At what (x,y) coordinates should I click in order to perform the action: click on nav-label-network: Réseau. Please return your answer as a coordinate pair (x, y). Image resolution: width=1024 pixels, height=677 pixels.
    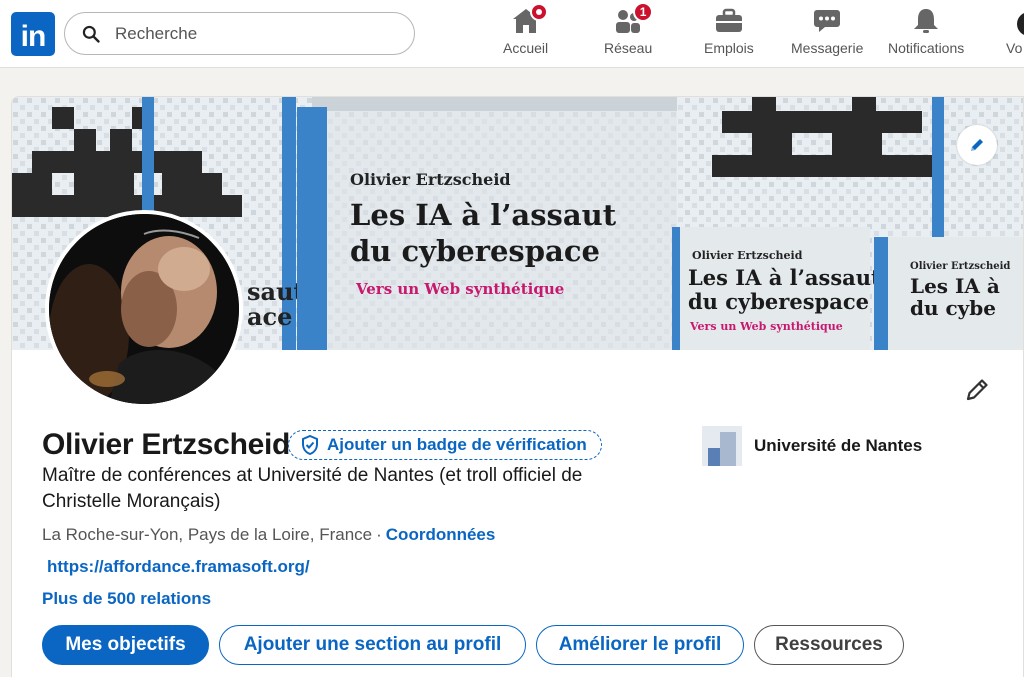
    Looking at the image, I should click on (628, 48).